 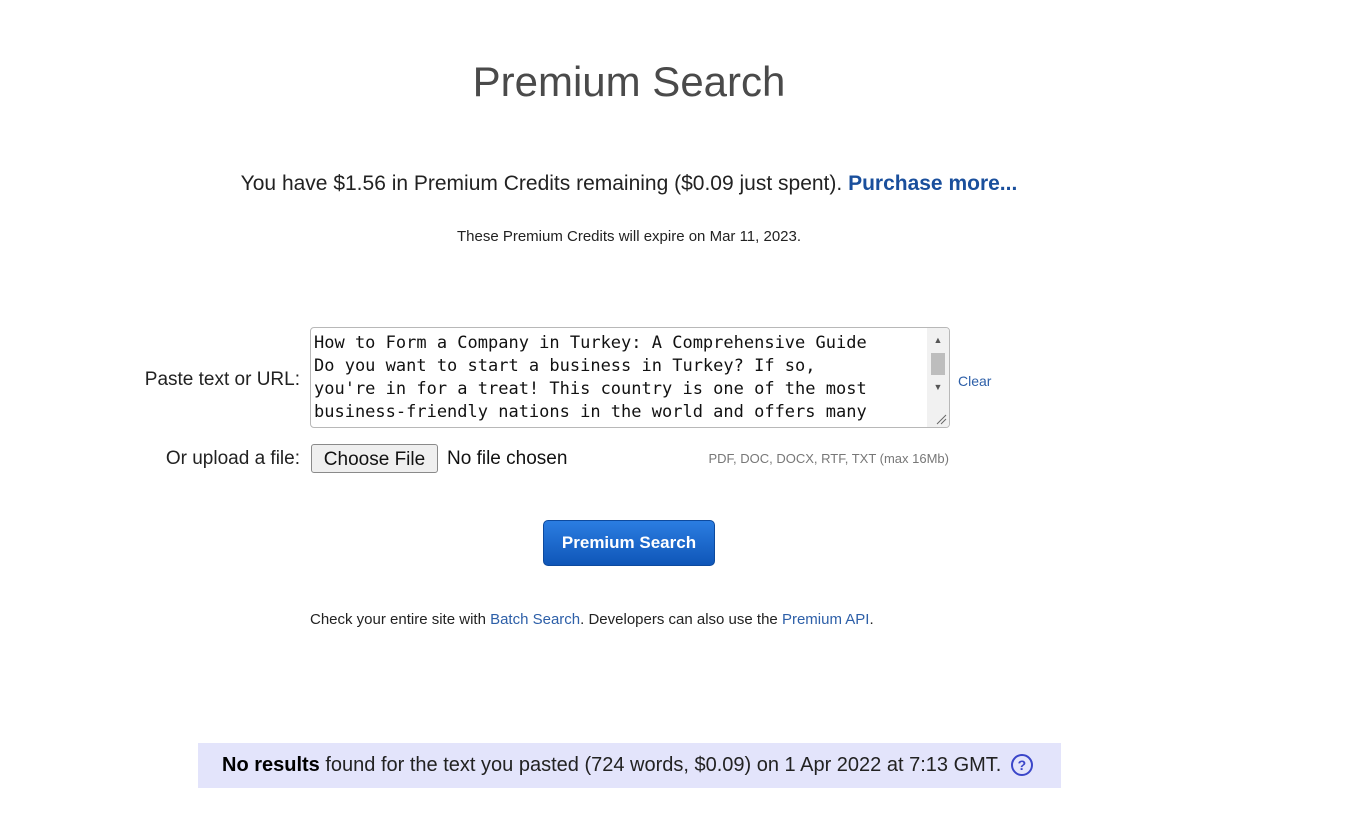 I want to click on batch-search-link: Batch Search, so click(x=535, y=619).